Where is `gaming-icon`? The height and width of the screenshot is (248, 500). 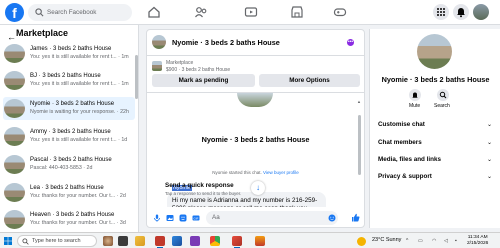
gaming-icon is located at coordinates (340, 12).